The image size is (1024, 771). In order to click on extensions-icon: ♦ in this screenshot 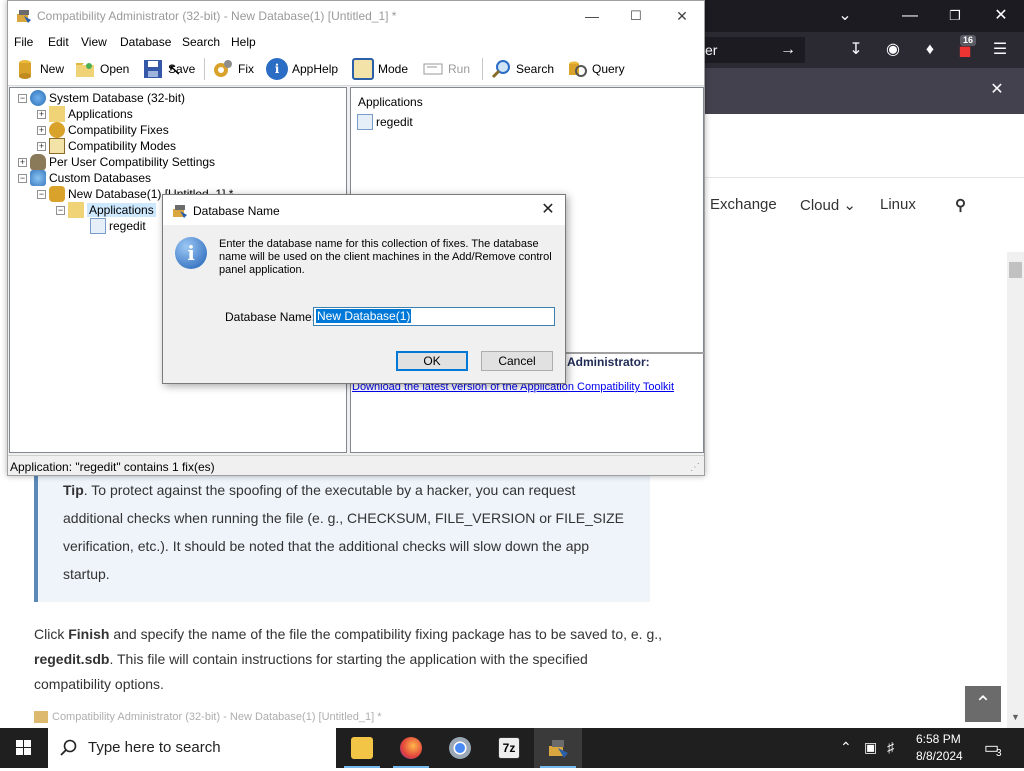, I will do `click(930, 50)`.